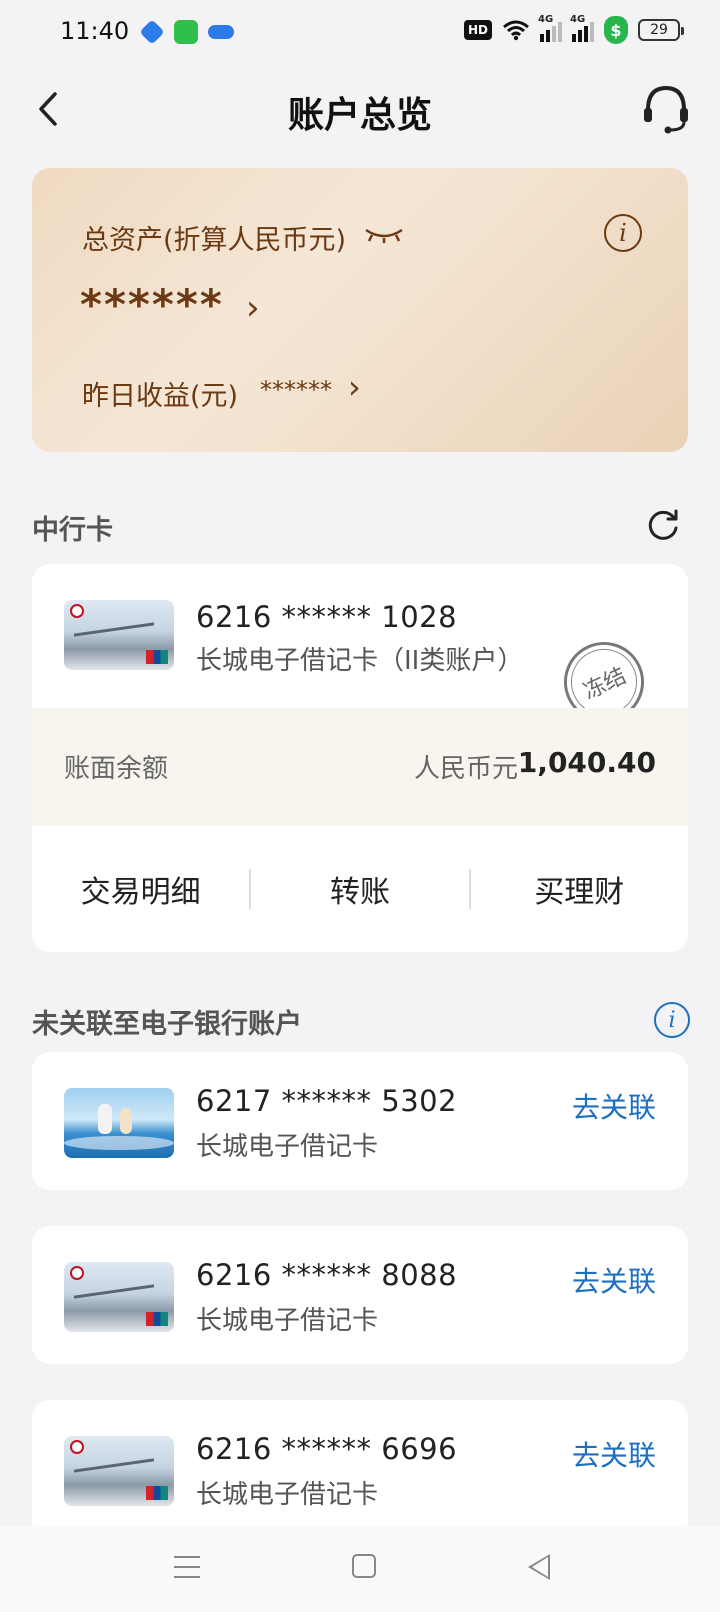  What do you see at coordinates (360, 1295) in the screenshot?
I see `unlinked-card-item: 6216 ****** 8088 长城电子借记卡 去关联` at bounding box center [360, 1295].